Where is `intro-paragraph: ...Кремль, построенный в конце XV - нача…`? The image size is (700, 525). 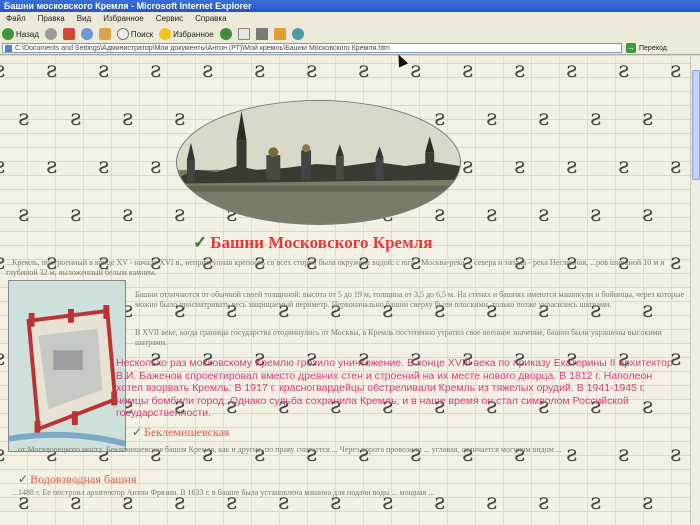
intro-paragraph: ...Кремль, построенный в конце XV - нача… is located at coordinates (335, 267).